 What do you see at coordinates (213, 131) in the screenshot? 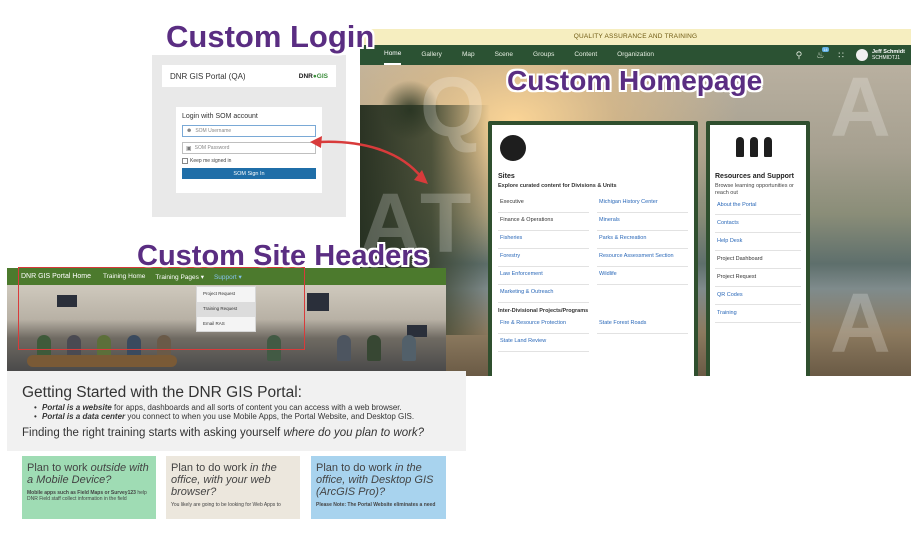
I see `username-placeholder: SOM Username` at bounding box center [213, 131].